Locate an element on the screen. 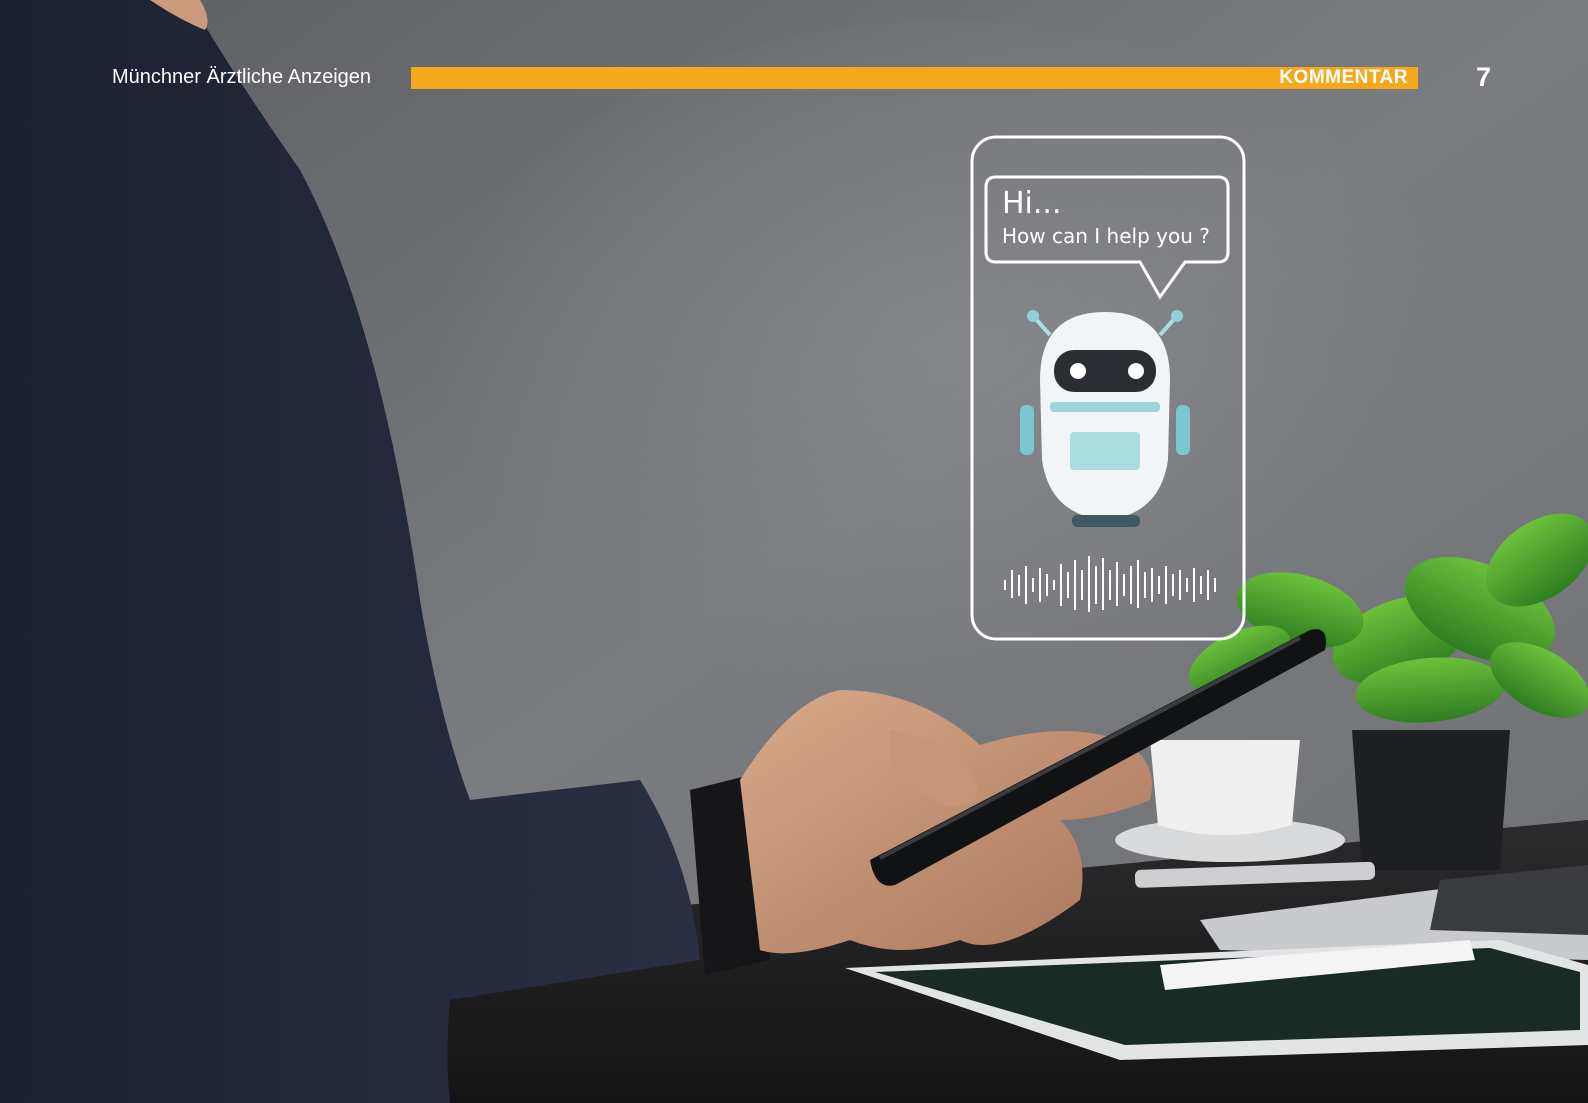  page-header: Münchner Ärztliche Anzeigen KOMMENTAR 7 is located at coordinates (794, 80).